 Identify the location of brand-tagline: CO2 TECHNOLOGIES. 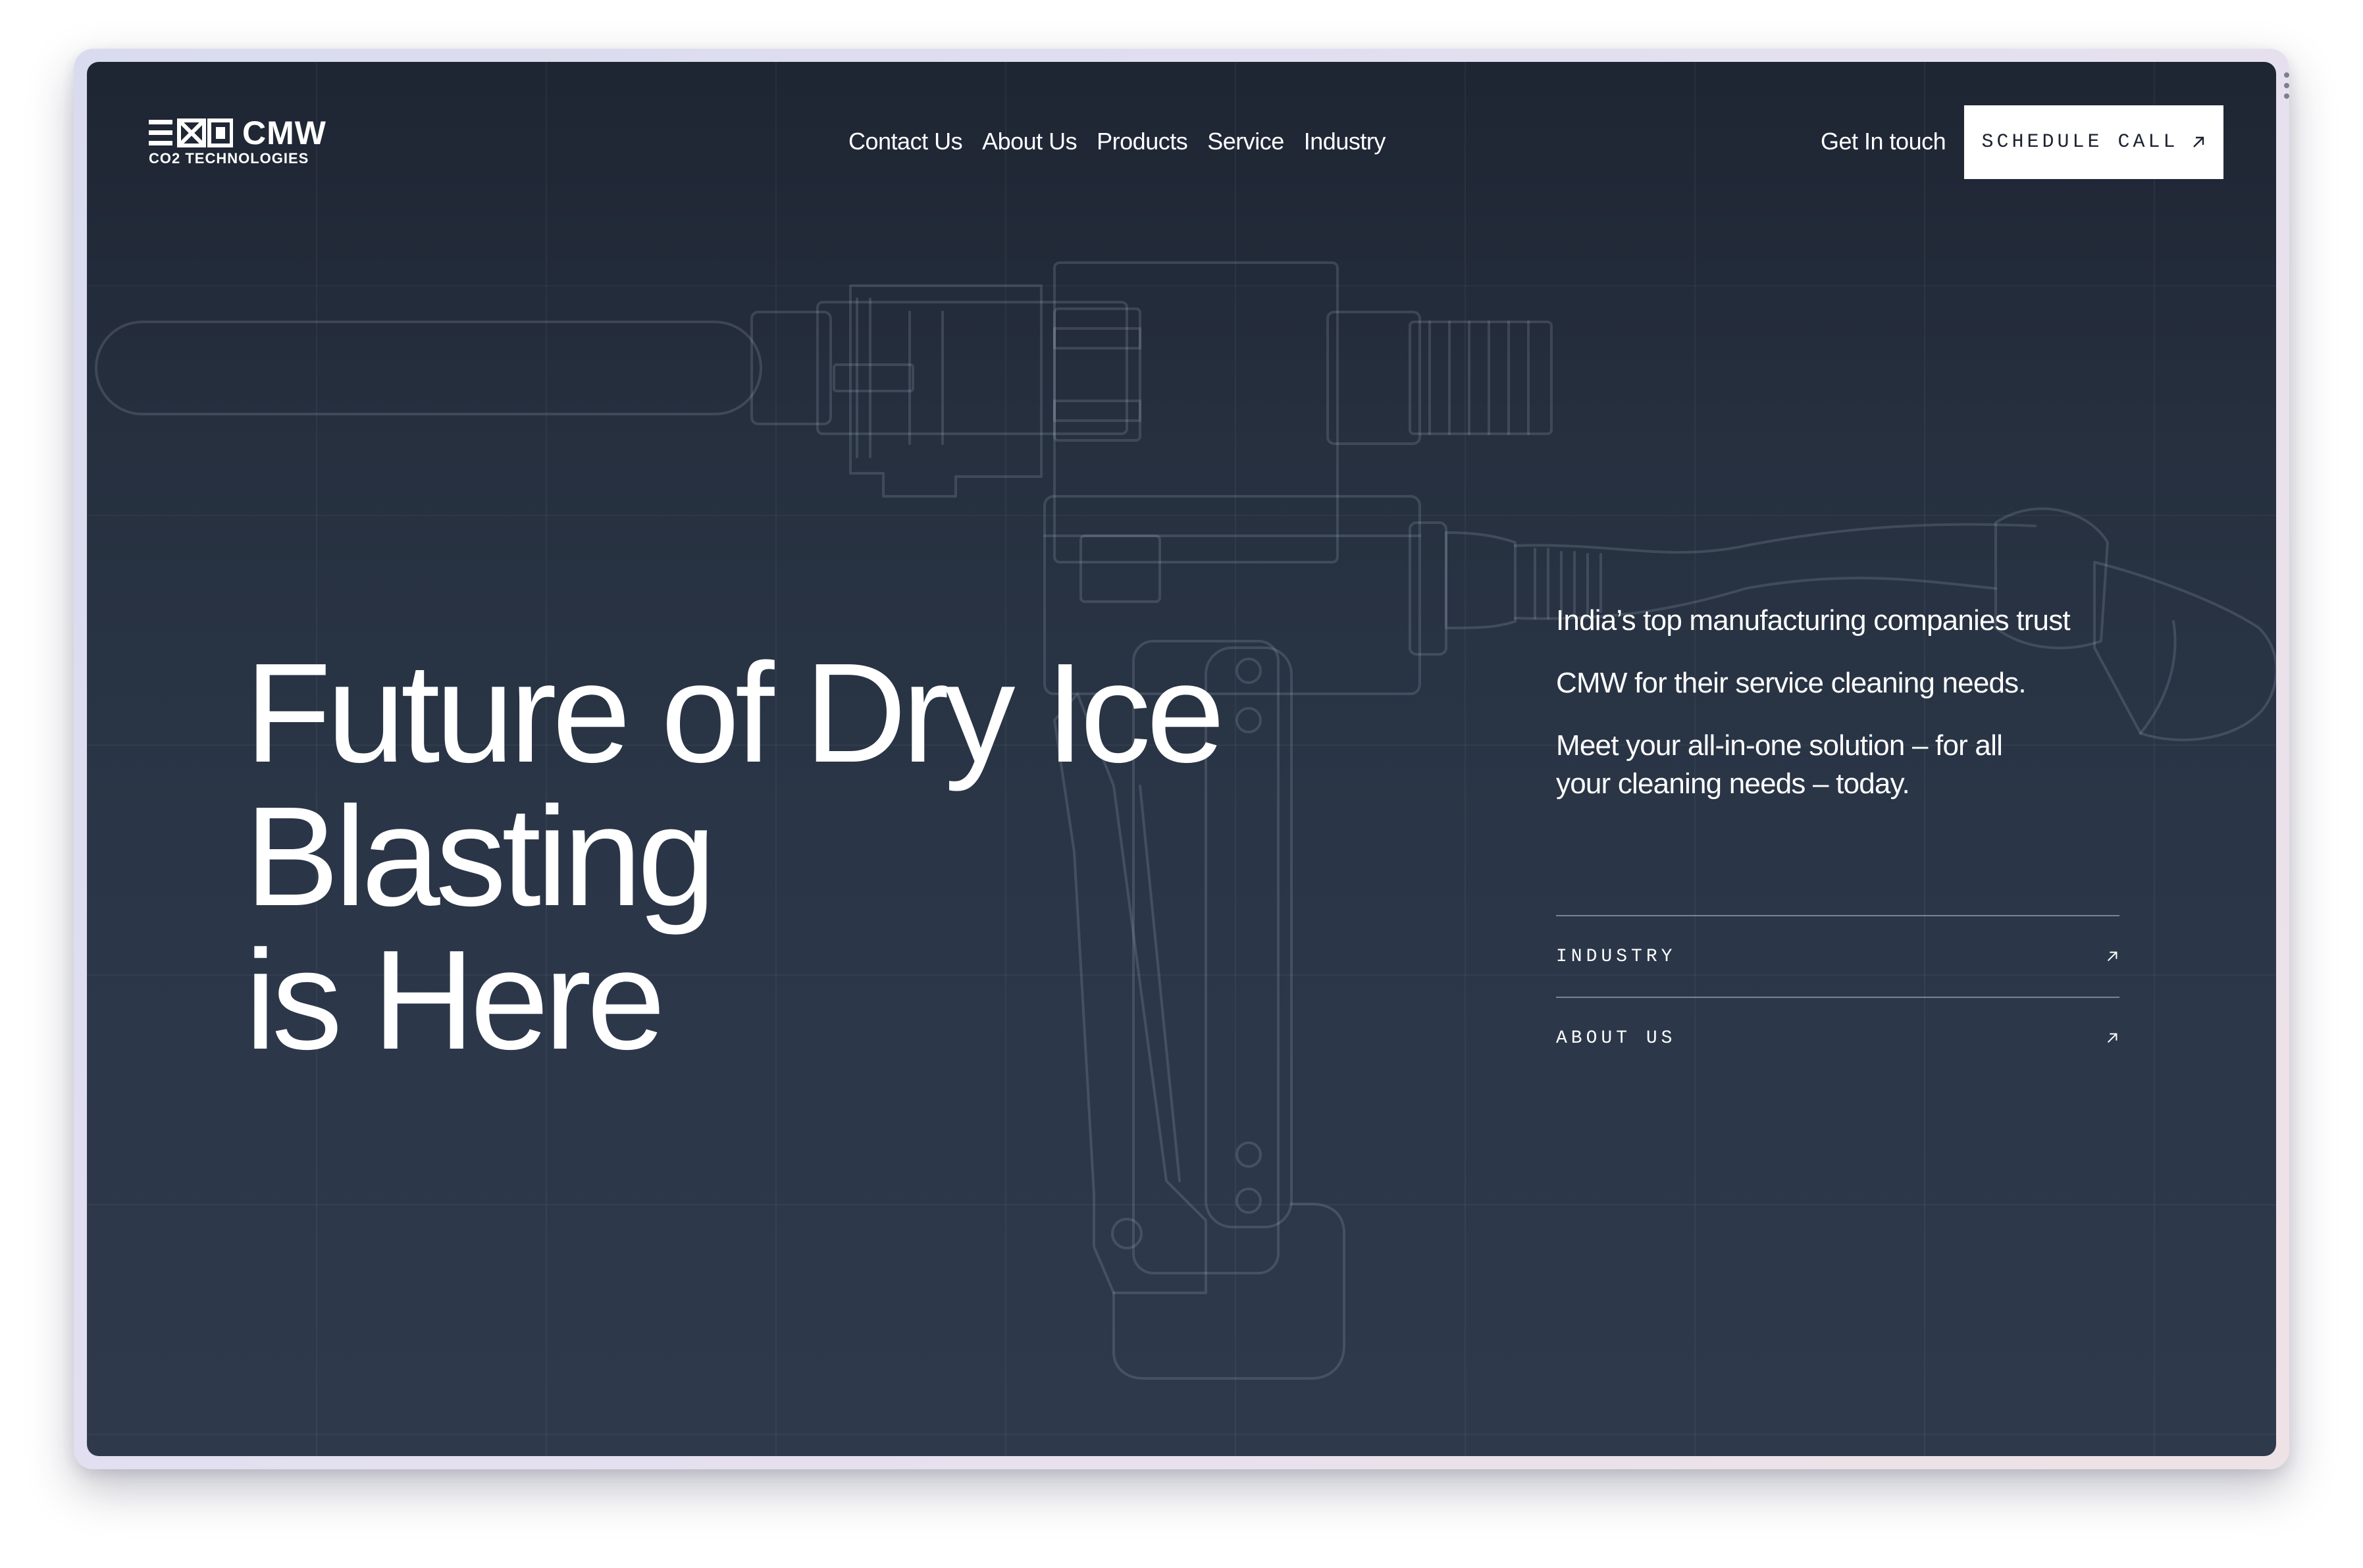
(229, 158).